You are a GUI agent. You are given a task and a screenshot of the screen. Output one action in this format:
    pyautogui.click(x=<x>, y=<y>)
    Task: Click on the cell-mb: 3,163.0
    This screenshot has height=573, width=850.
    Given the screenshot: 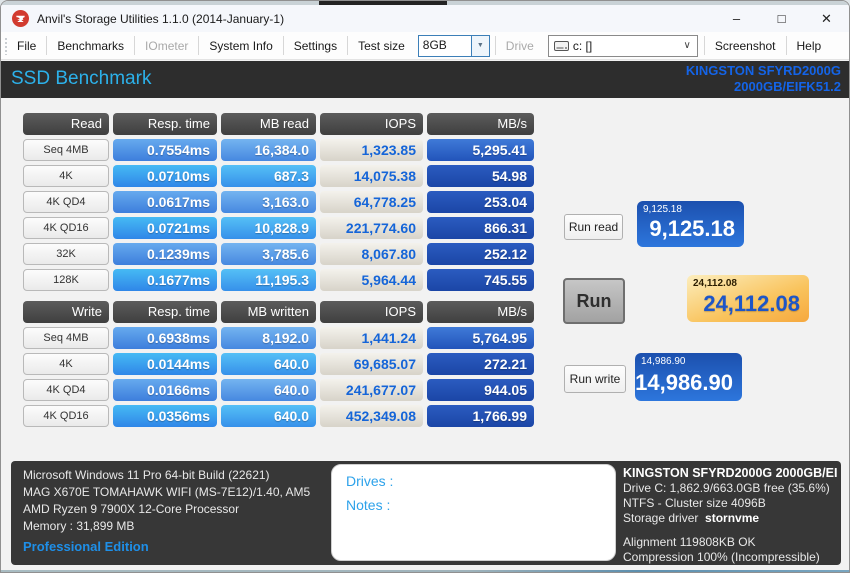 What is the action you would take?
    pyautogui.click(x=268, y=202)
    